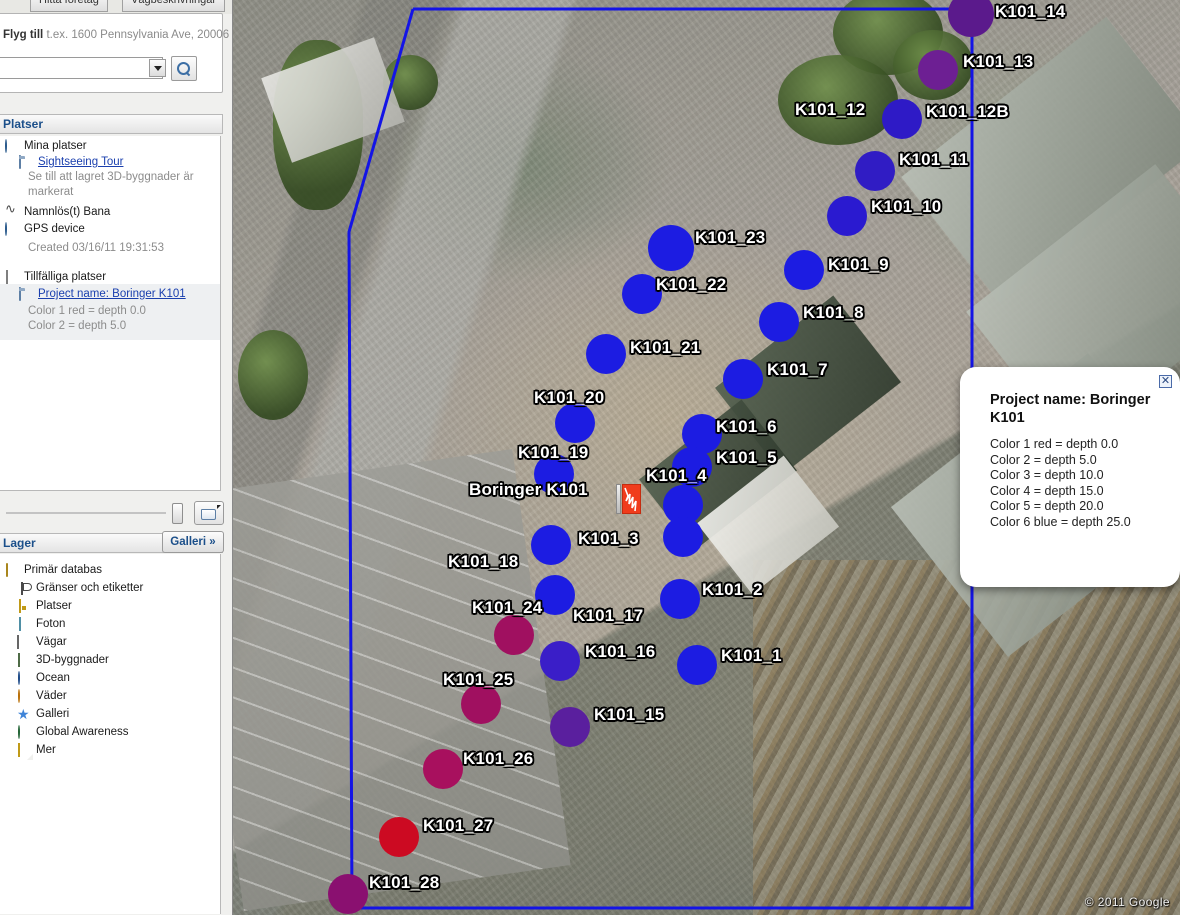  Describe the element at coordinates (1043, 459) in the screenshot. I see `balloon-line: Color 2 = depth 5.0` at that location.